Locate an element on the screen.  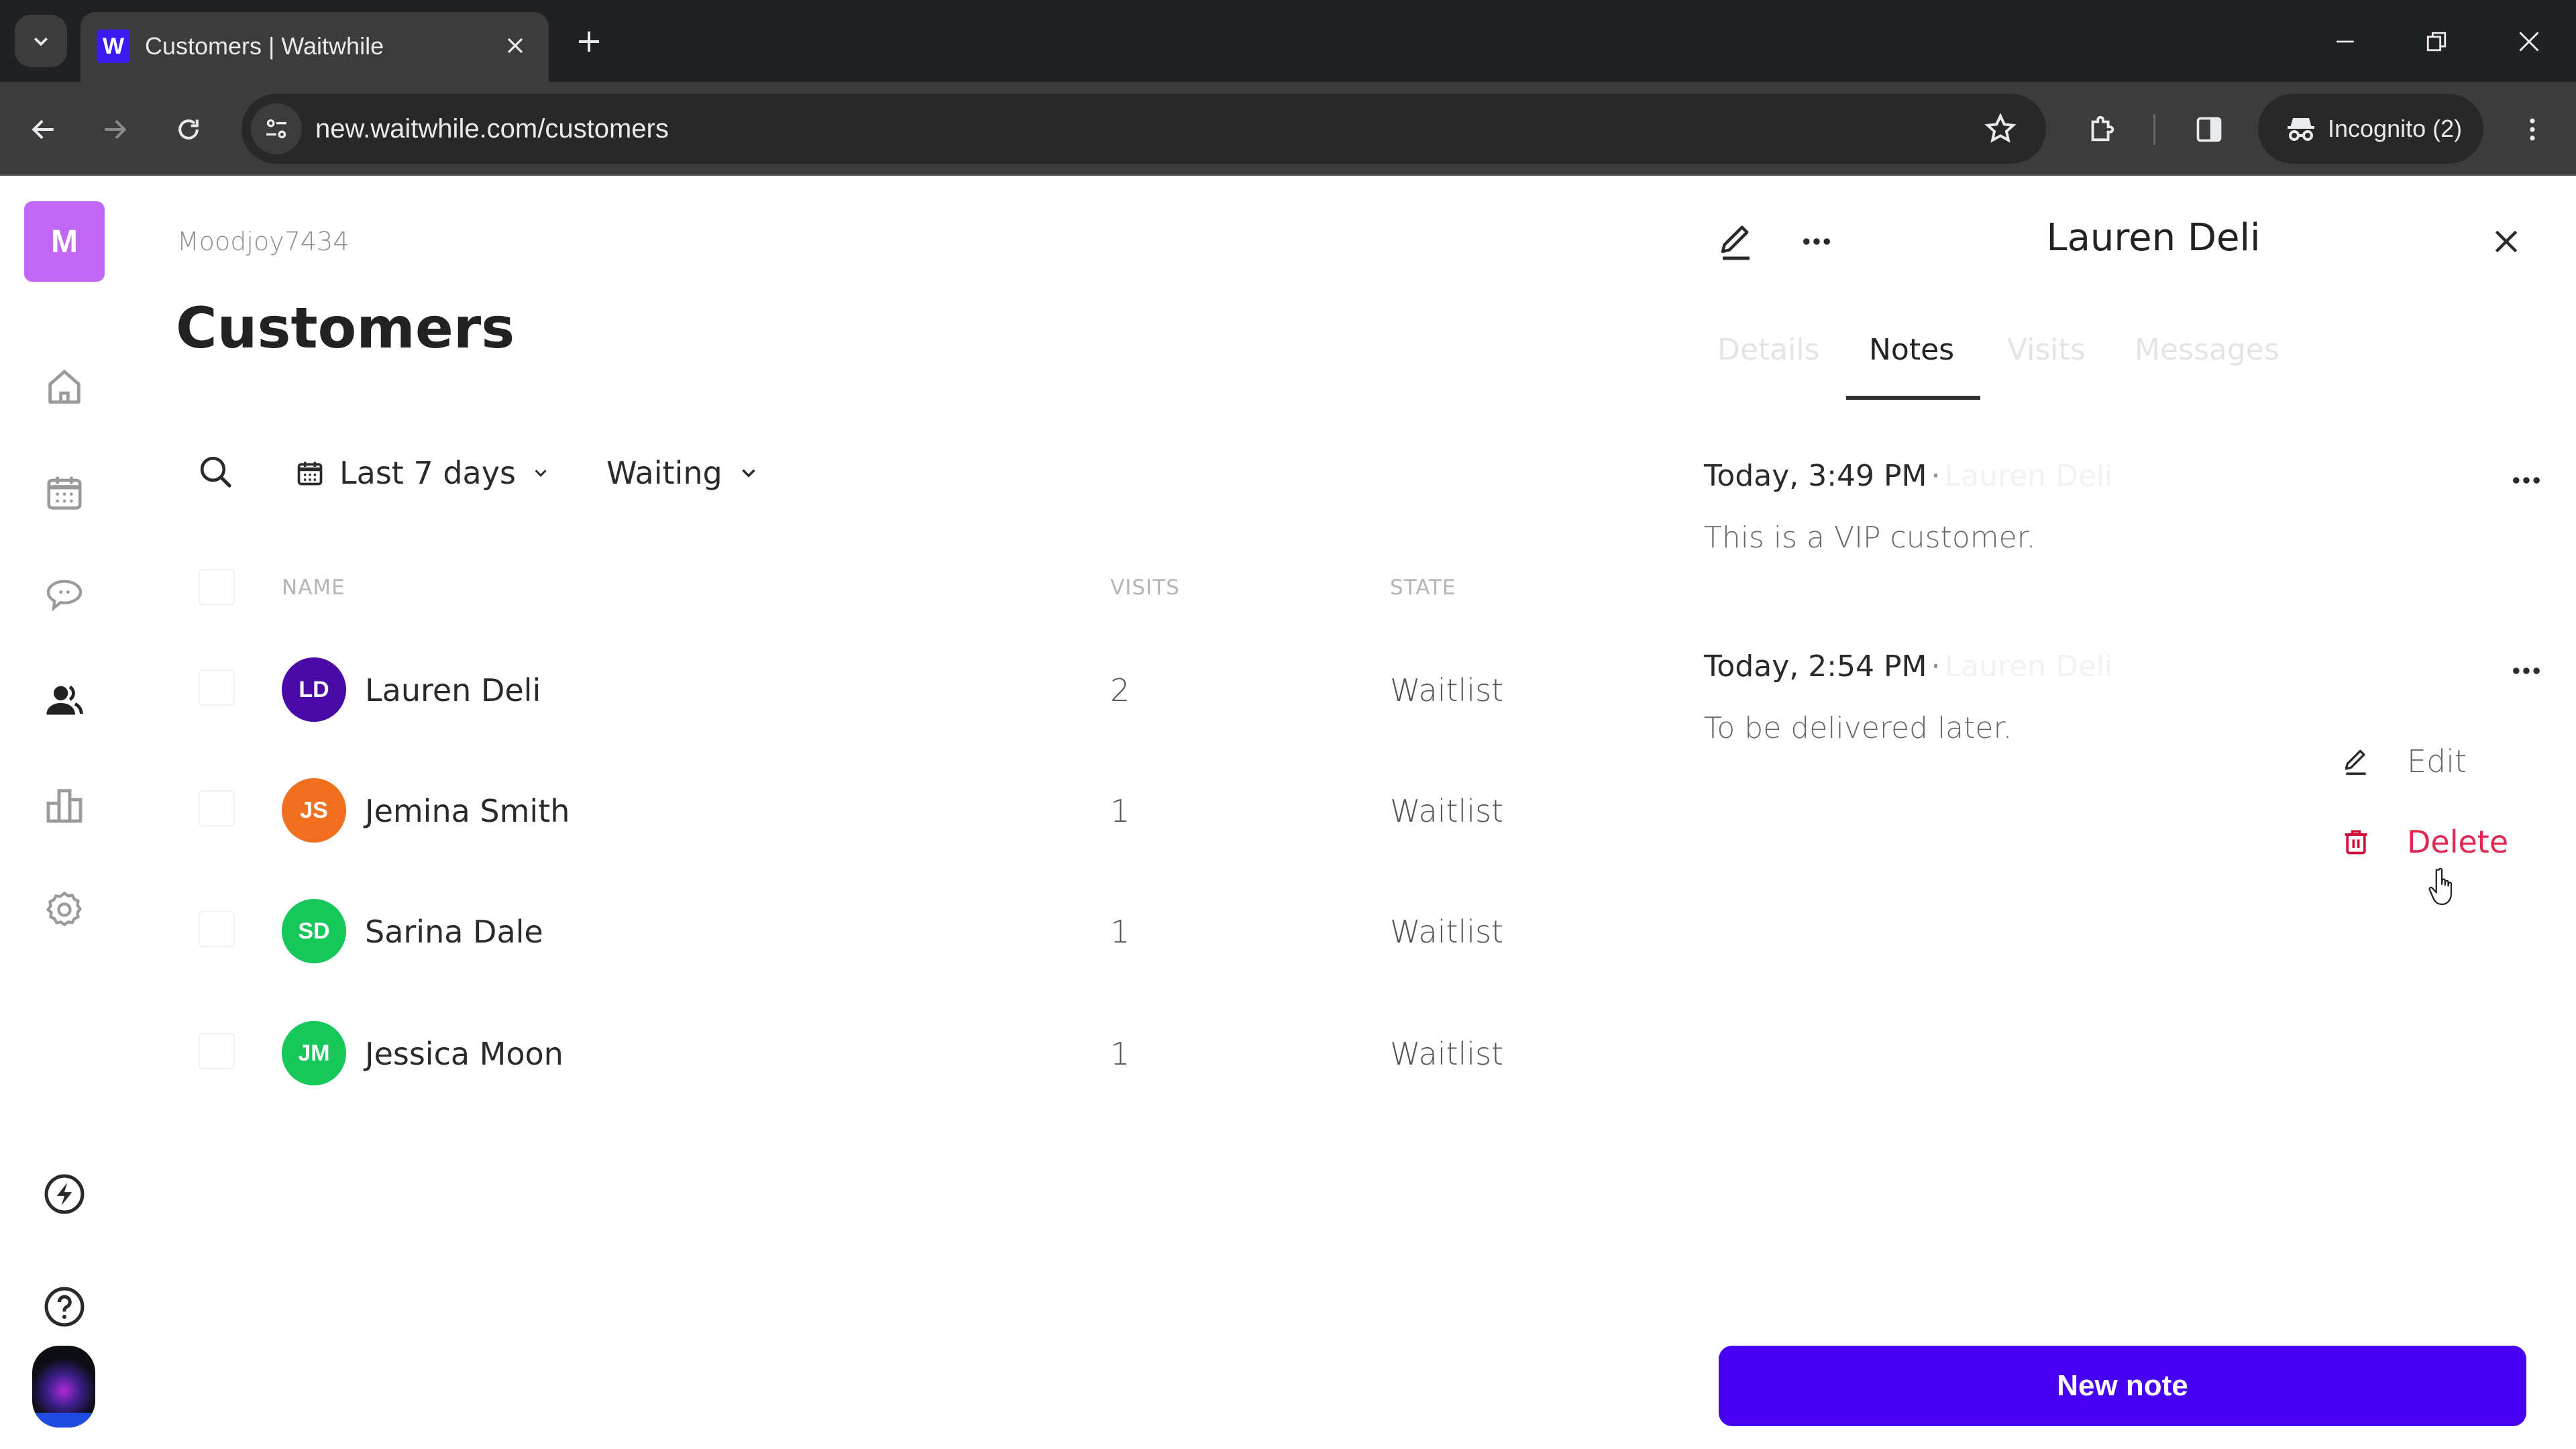
forward-button is located at coordinates (114, 129).